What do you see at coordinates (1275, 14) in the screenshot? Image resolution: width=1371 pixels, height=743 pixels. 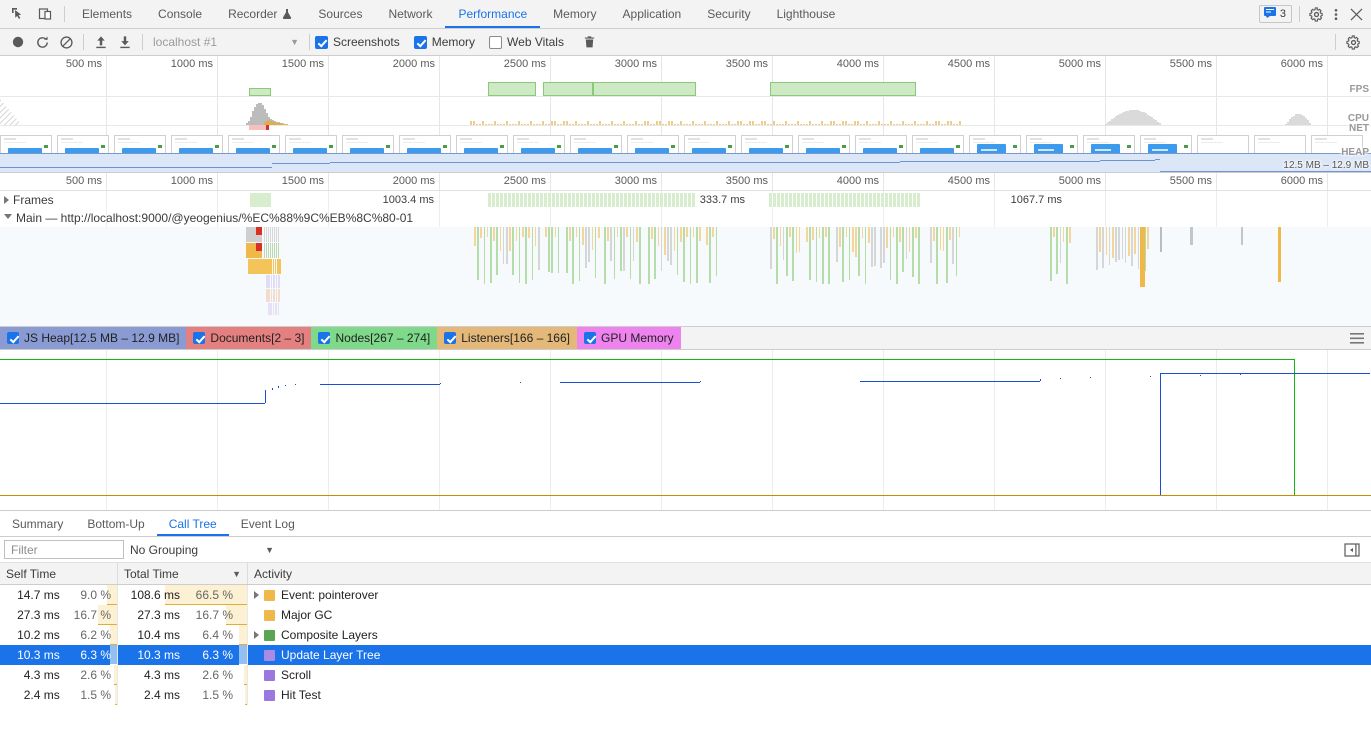 I see `console-messages-badge: 3` at bounding box center [1275, 14].